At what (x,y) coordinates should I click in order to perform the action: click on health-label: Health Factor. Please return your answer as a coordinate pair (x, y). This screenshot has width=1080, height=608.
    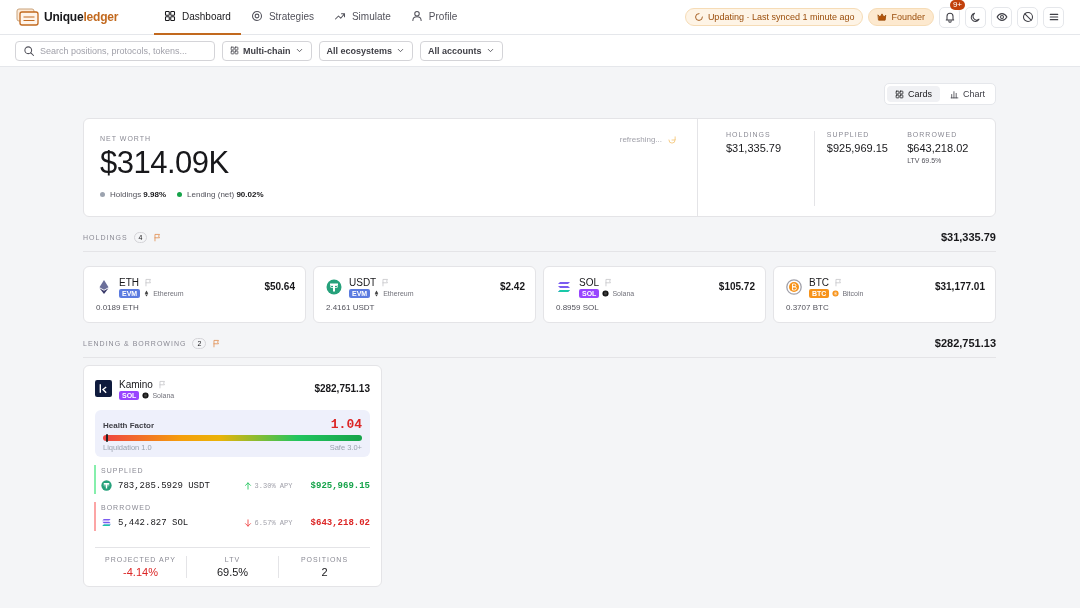
    Looking at the image, I should click on (129, 425).